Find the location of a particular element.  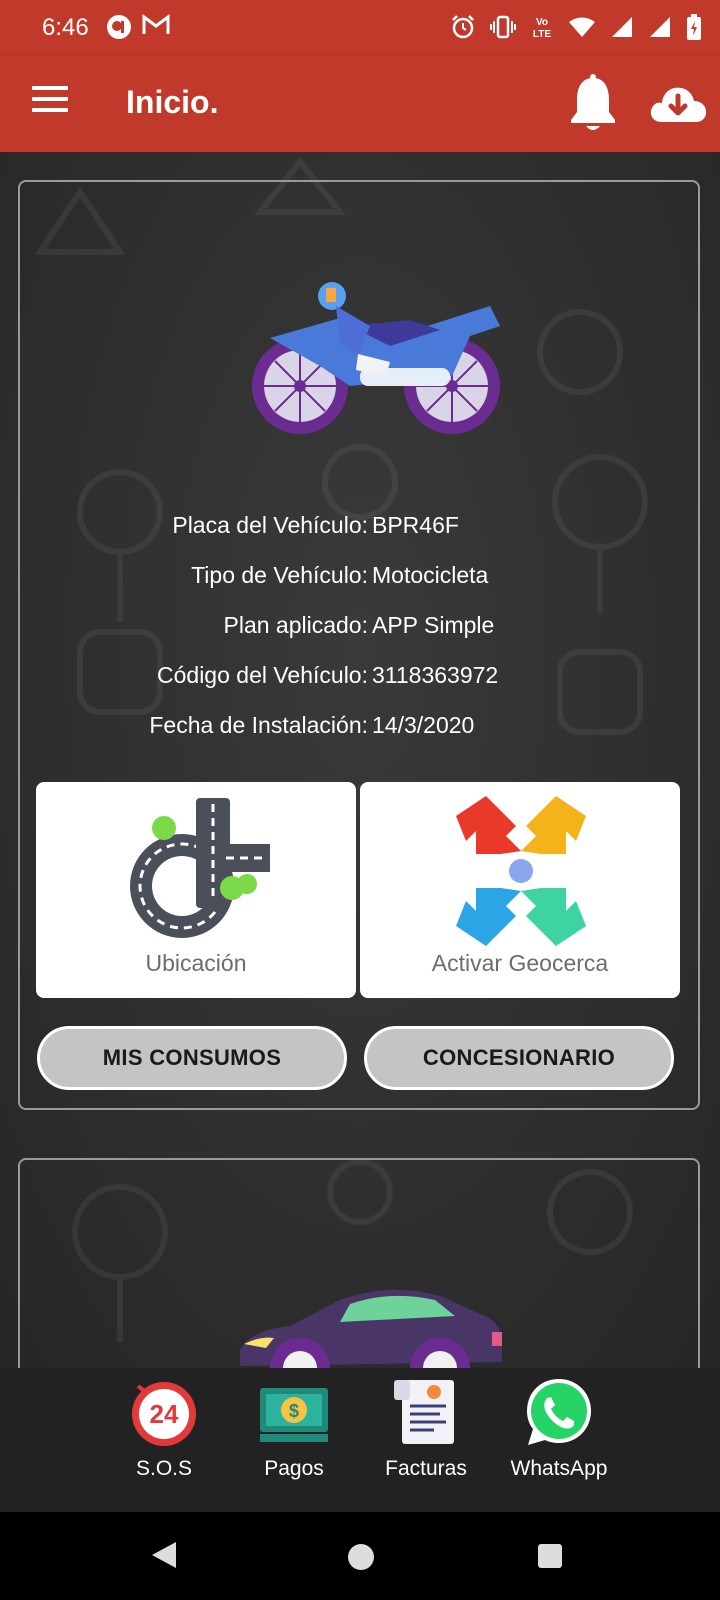

quick-actions-bar: 24 S.O.S $ Pagos Facturas WhatsApp is located at coordinates (360, 1440).